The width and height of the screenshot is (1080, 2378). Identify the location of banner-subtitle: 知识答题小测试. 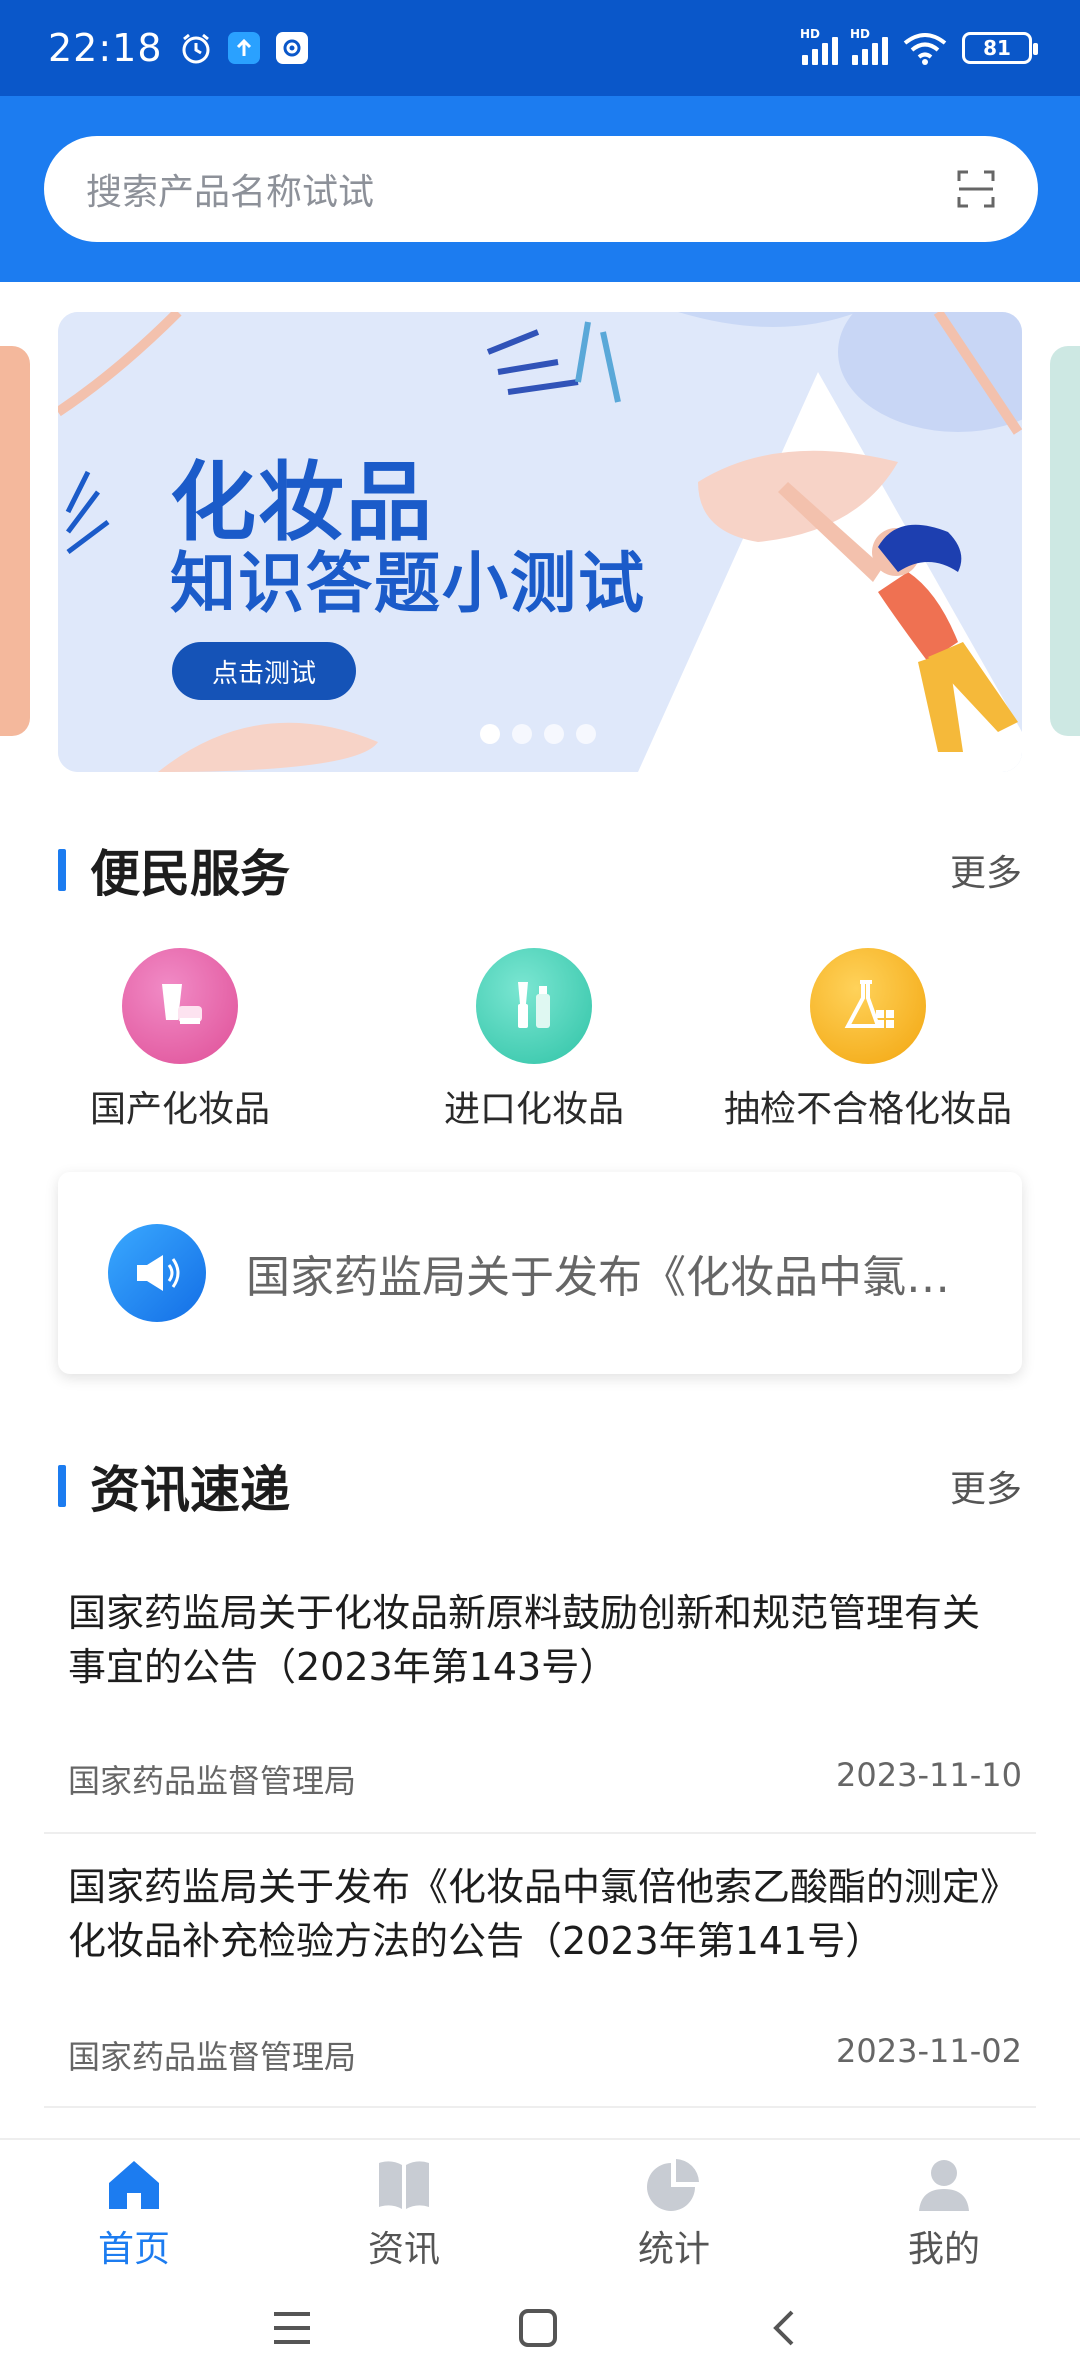
(408, 583).